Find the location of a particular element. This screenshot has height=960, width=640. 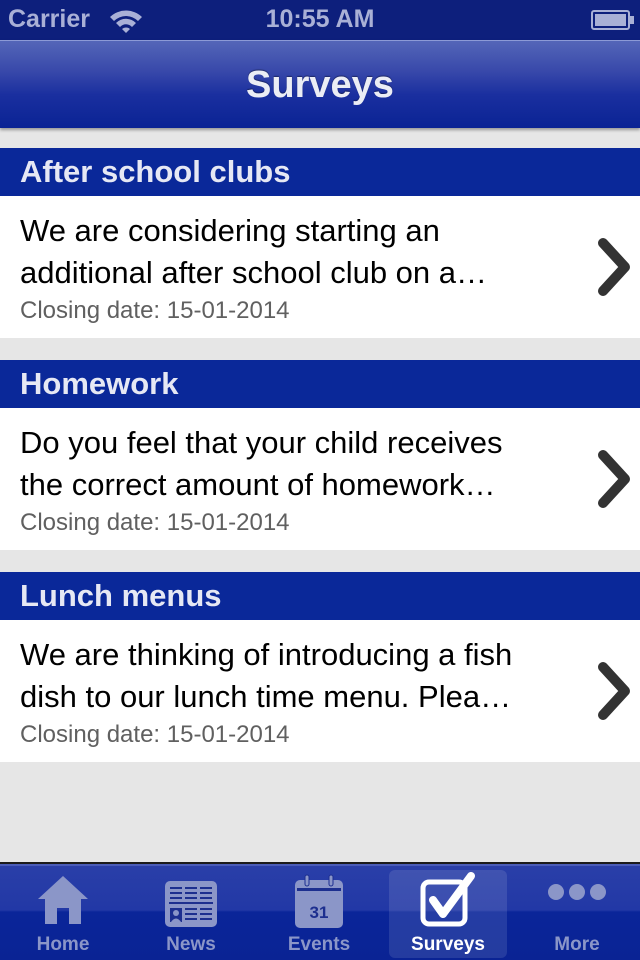

tab-home: Home is located at coordinates (63, 914).